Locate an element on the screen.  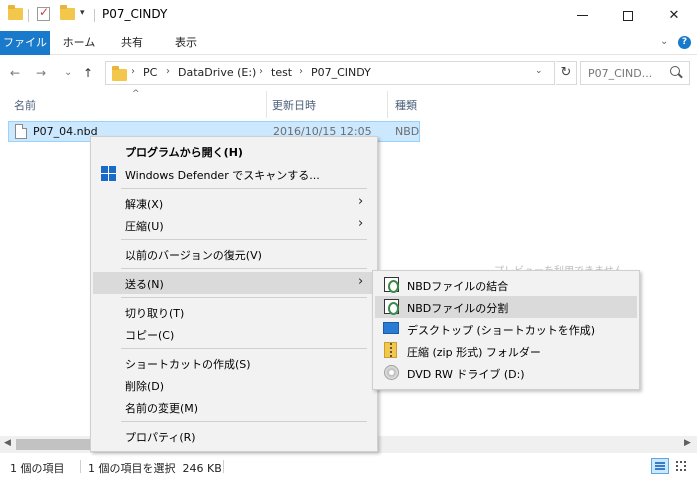
submenu-item-zip-folder: 圧縮 (zip 形式) フォルダー is located at coordinates (506, 351).